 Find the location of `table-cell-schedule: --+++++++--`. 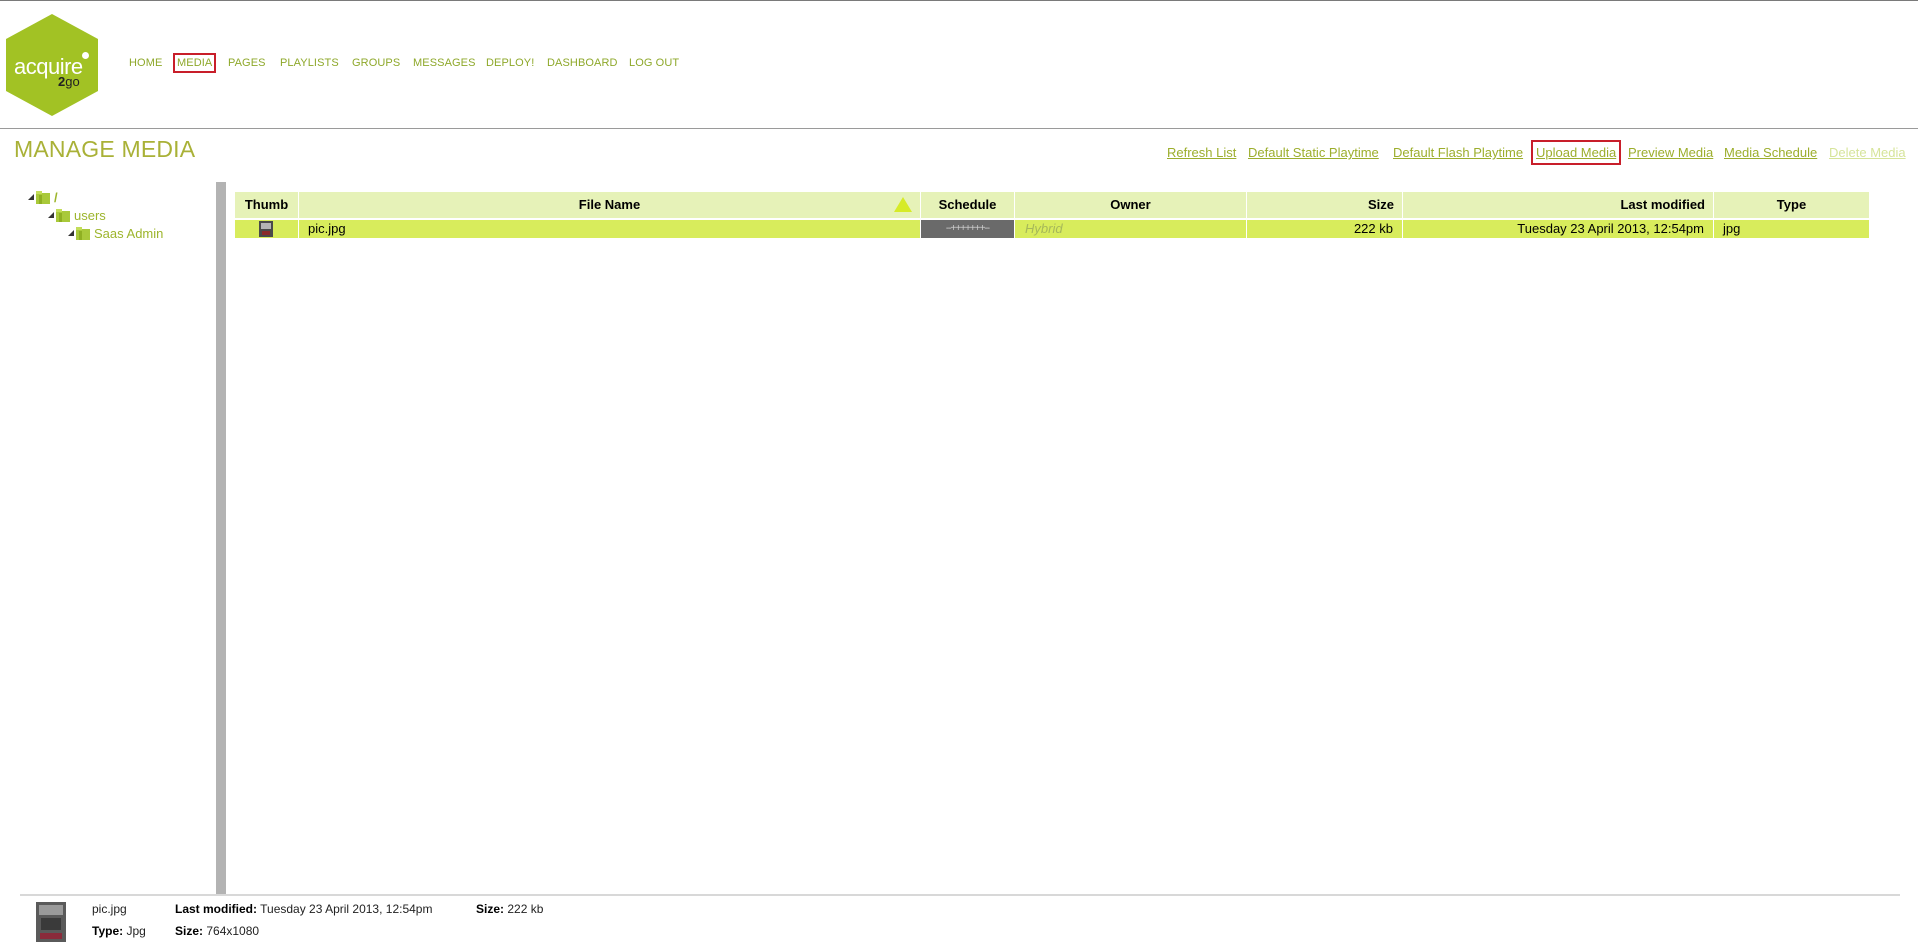

table-cell-schedule: --+++++++-- is located at coordinates (968, 229).